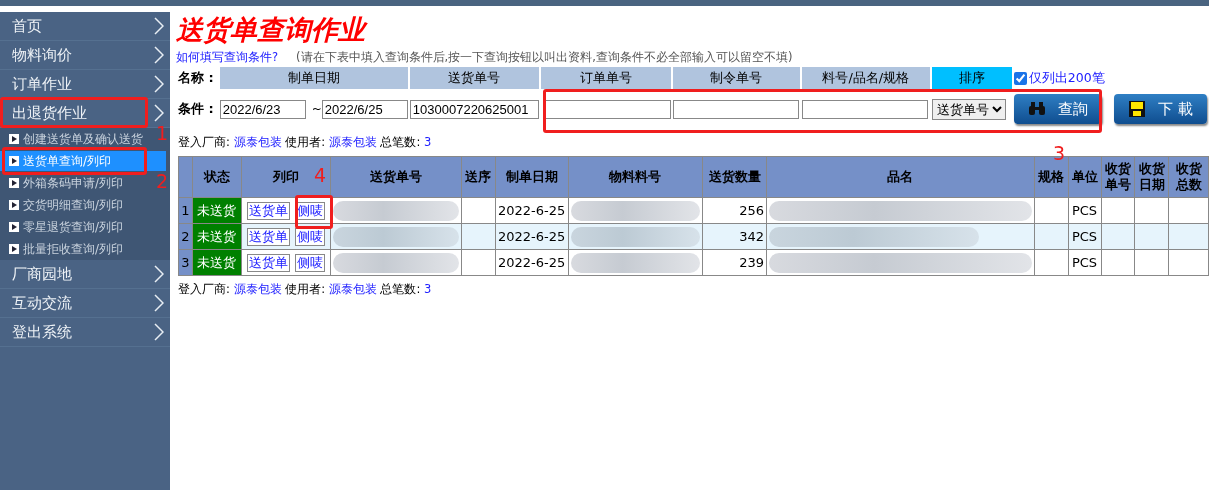  Describe the element at coordinates (196, 109) in the screenshot. I see `condition-label: 条件 :` at that location.